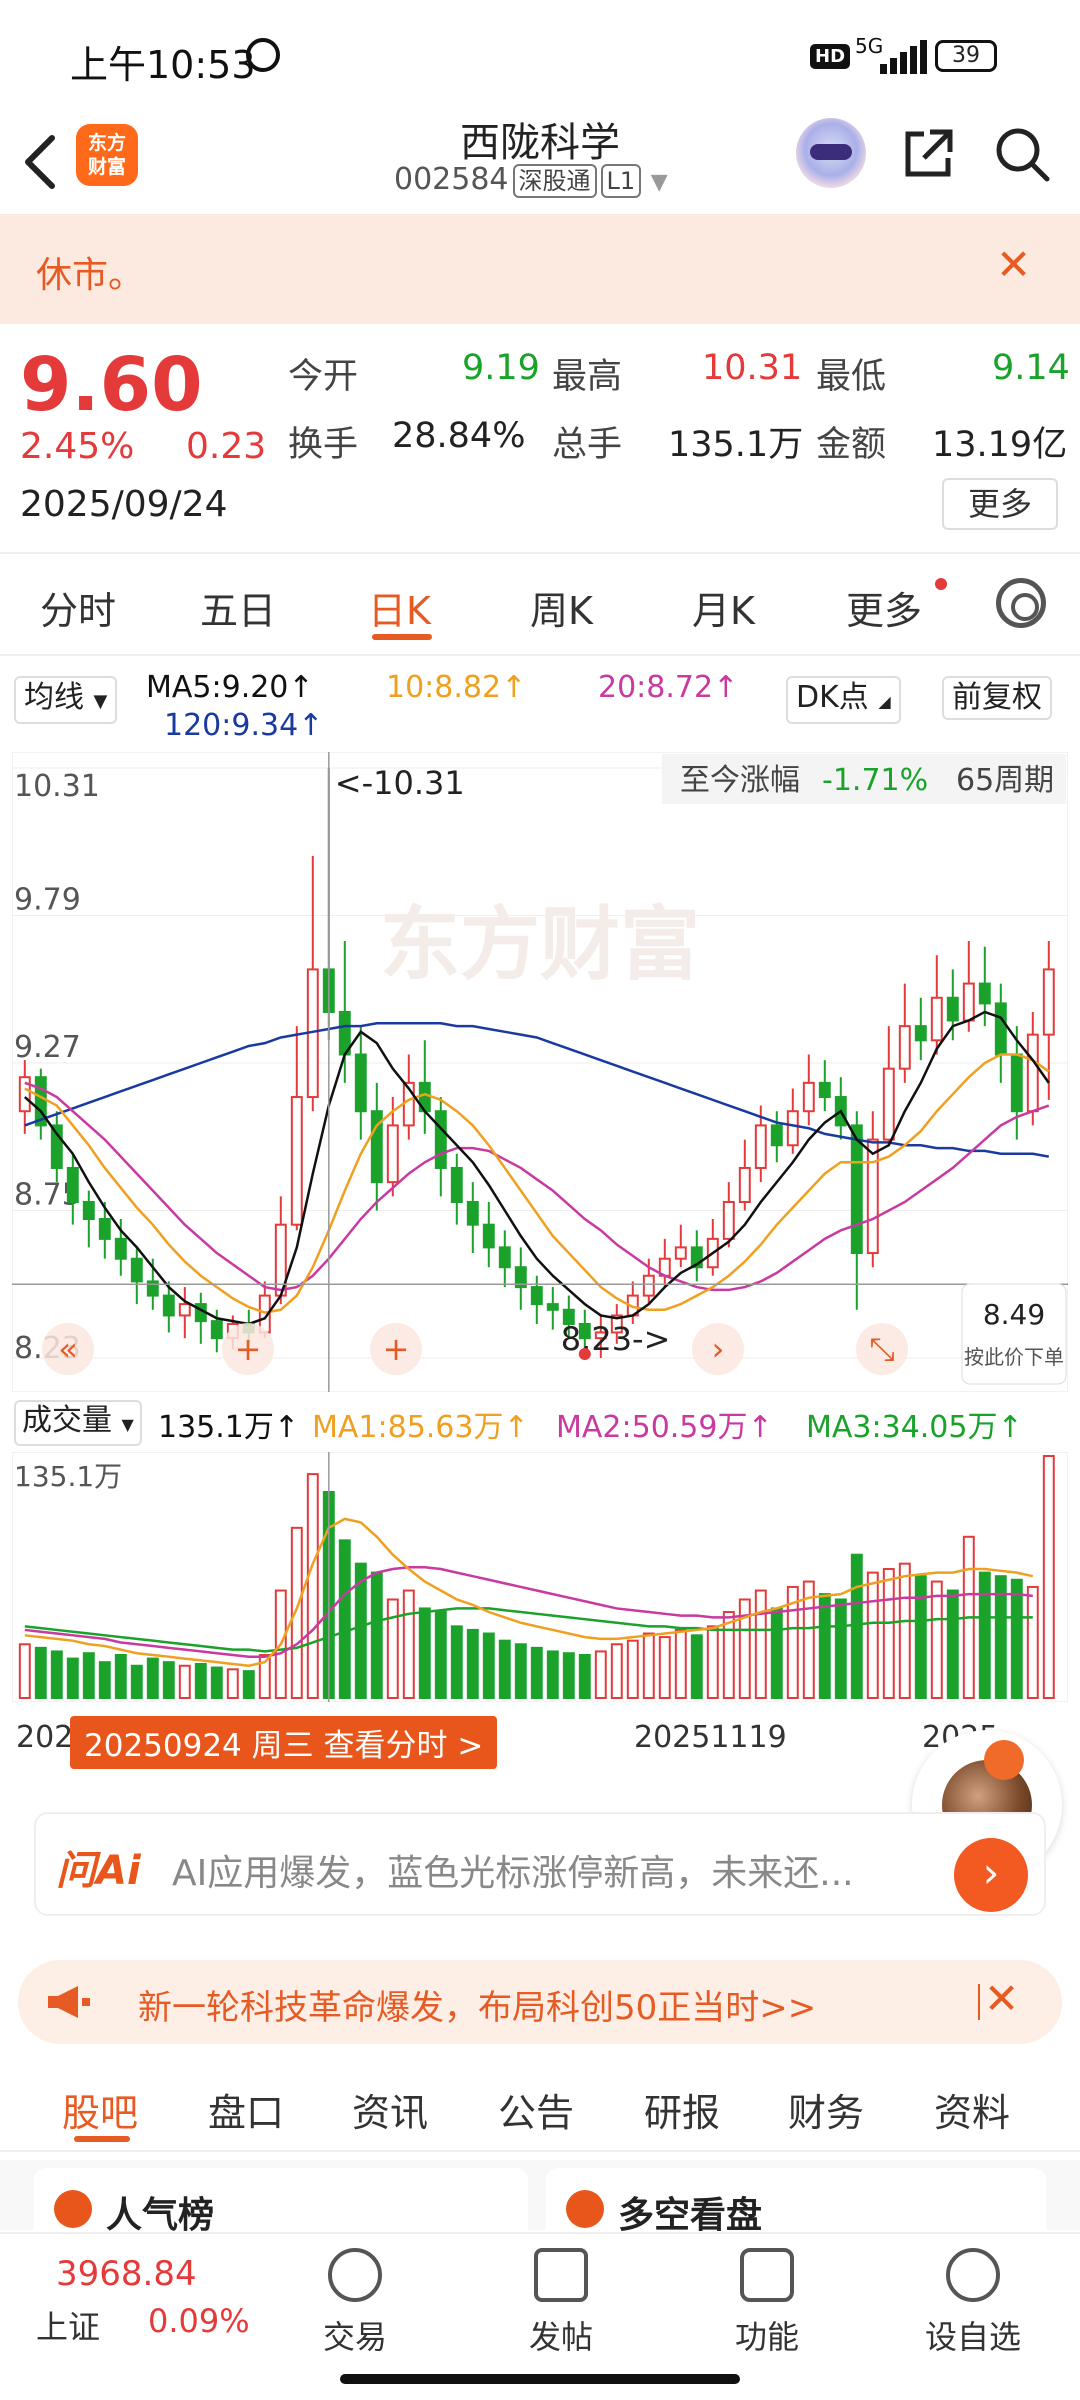  What do you see at coordinates (843, 700) in the screenshot?
I see `dk-point-selector: DK点 ◢` at bounding box center [843, 700].